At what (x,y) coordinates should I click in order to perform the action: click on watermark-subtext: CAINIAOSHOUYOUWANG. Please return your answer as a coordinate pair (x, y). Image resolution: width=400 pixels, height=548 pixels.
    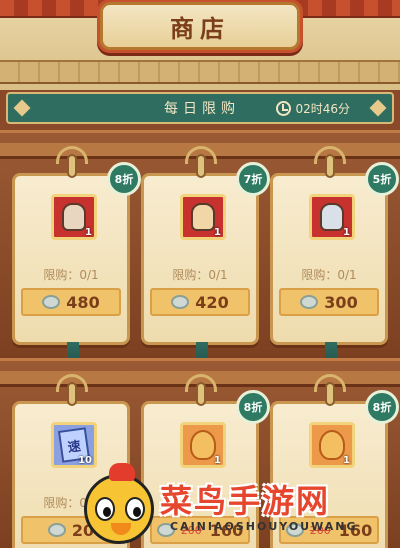
    Looking at the image, I should click on (264, 526).